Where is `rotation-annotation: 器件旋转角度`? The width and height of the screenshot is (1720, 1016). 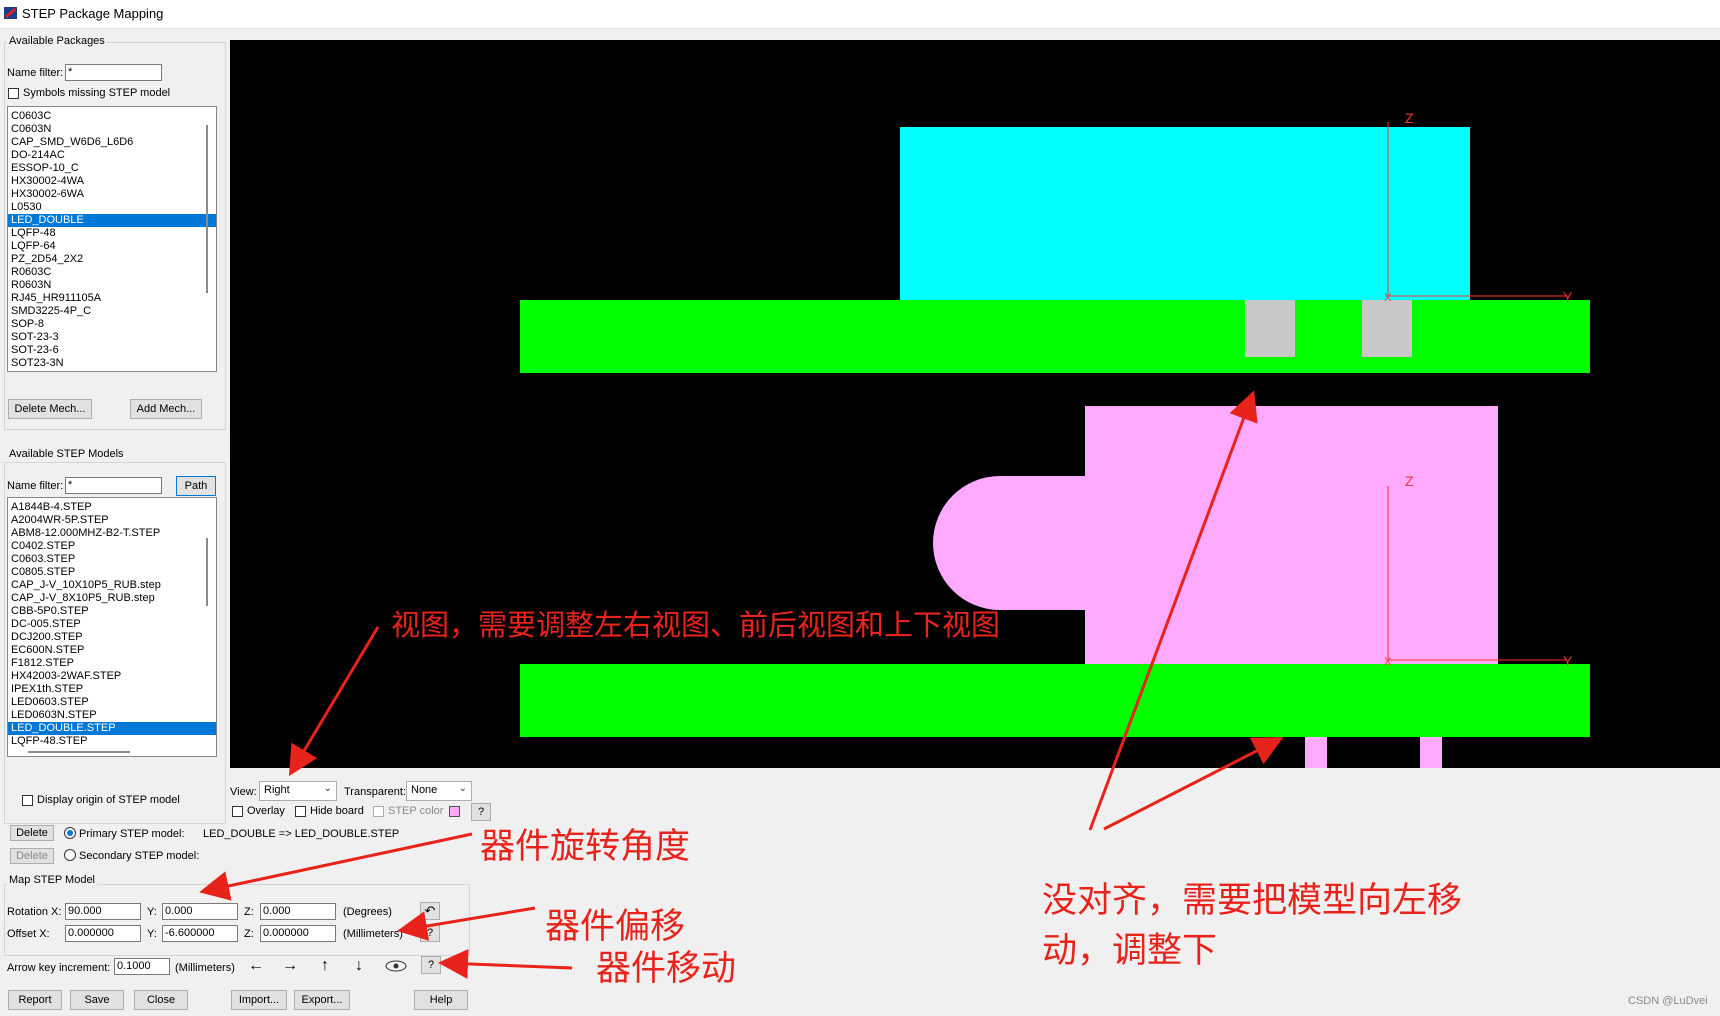
rotation-annotation: 器件旋转角度 is located at coordinates (585, 847).